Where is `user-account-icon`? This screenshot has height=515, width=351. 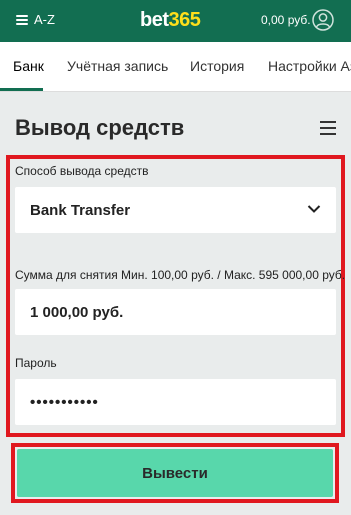
user-account-icon is located at coordinates (323, 20).